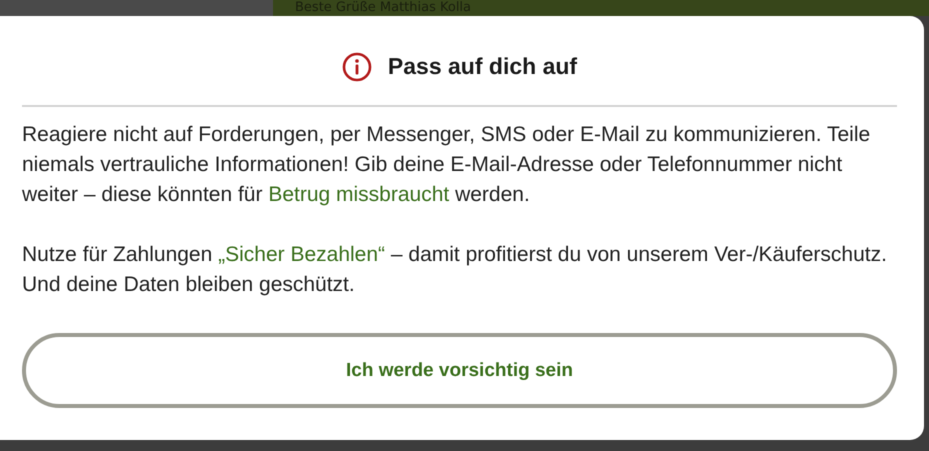  Describe the element at coordinates (455, 270) in the screenshot. I see `warning-paragraph: Nutze für Zahlungen „Sicher Bezahlen“ – damit profitierst du von unserem Ver-/Käuferschutz. Und deine Daten bleiben geschützt.` at that location.